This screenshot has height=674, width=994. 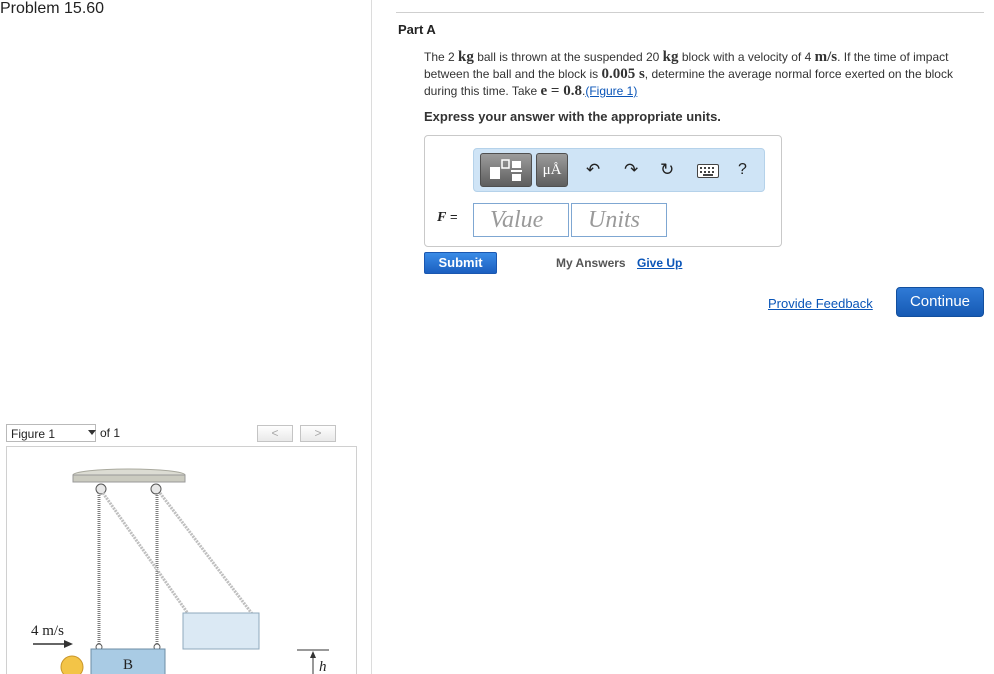 What do you see at coordinates (417, 29) in the screenshot?
I see `part-title: Part A` at bounding box center [417, 29].